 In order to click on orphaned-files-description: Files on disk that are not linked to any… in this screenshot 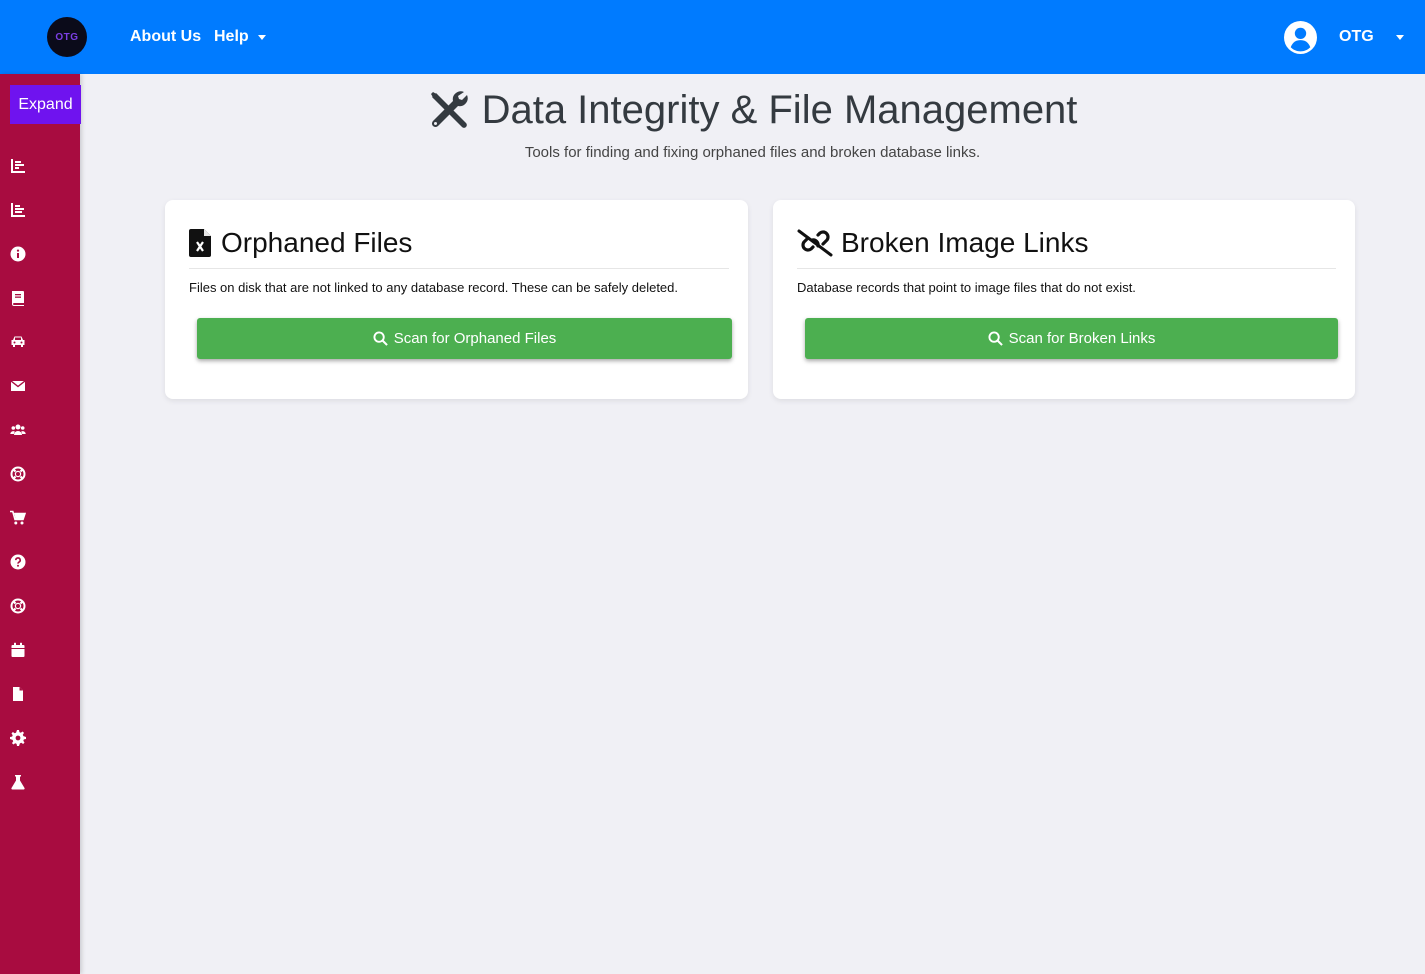, I will do `click(434, 287)`.